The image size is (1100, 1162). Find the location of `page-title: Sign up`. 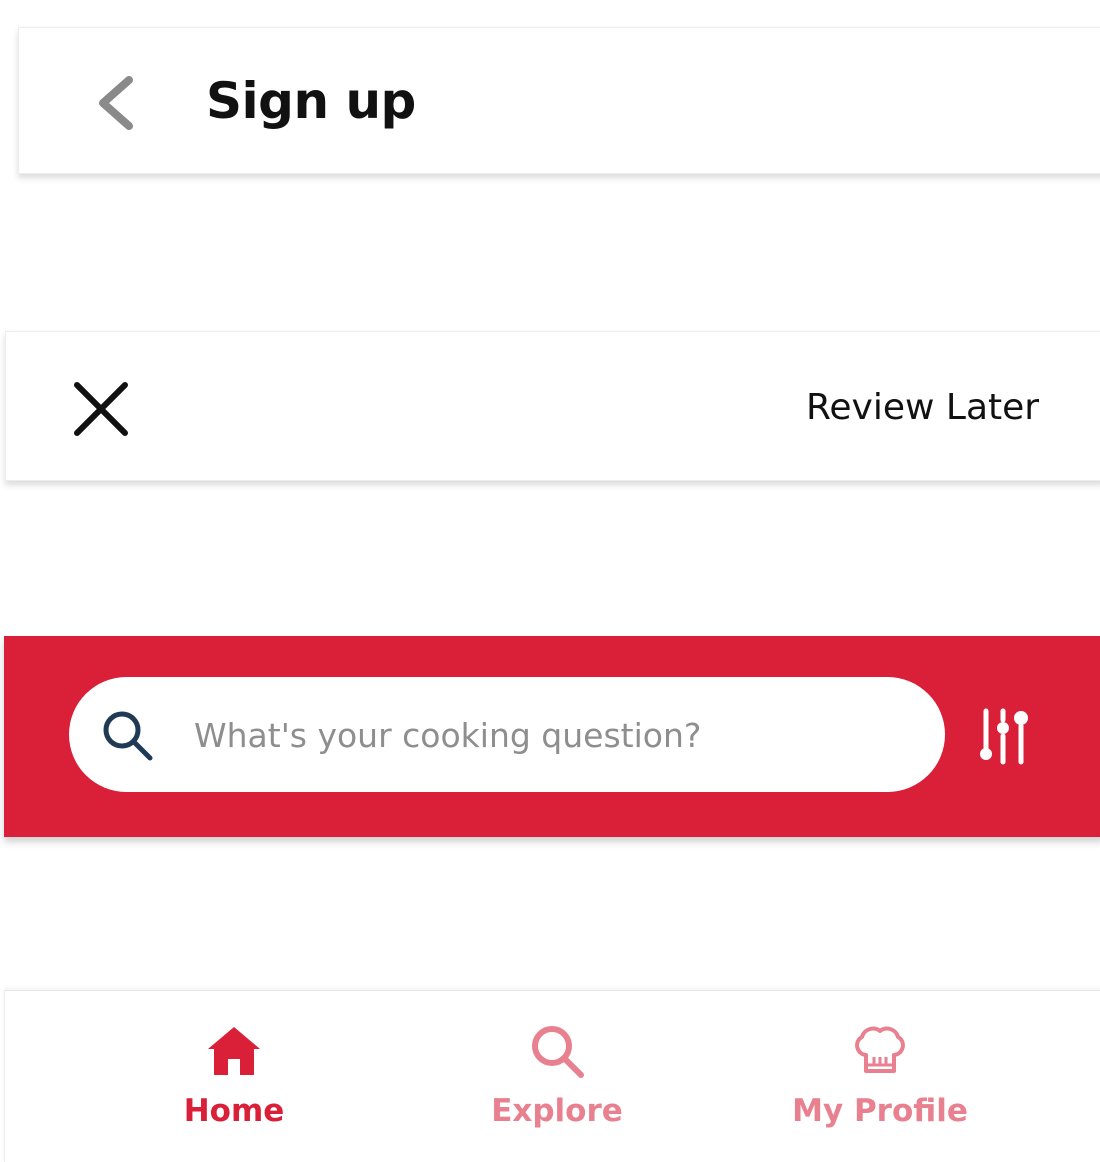

page-title: Sign up is located at coordinates (311, 101).